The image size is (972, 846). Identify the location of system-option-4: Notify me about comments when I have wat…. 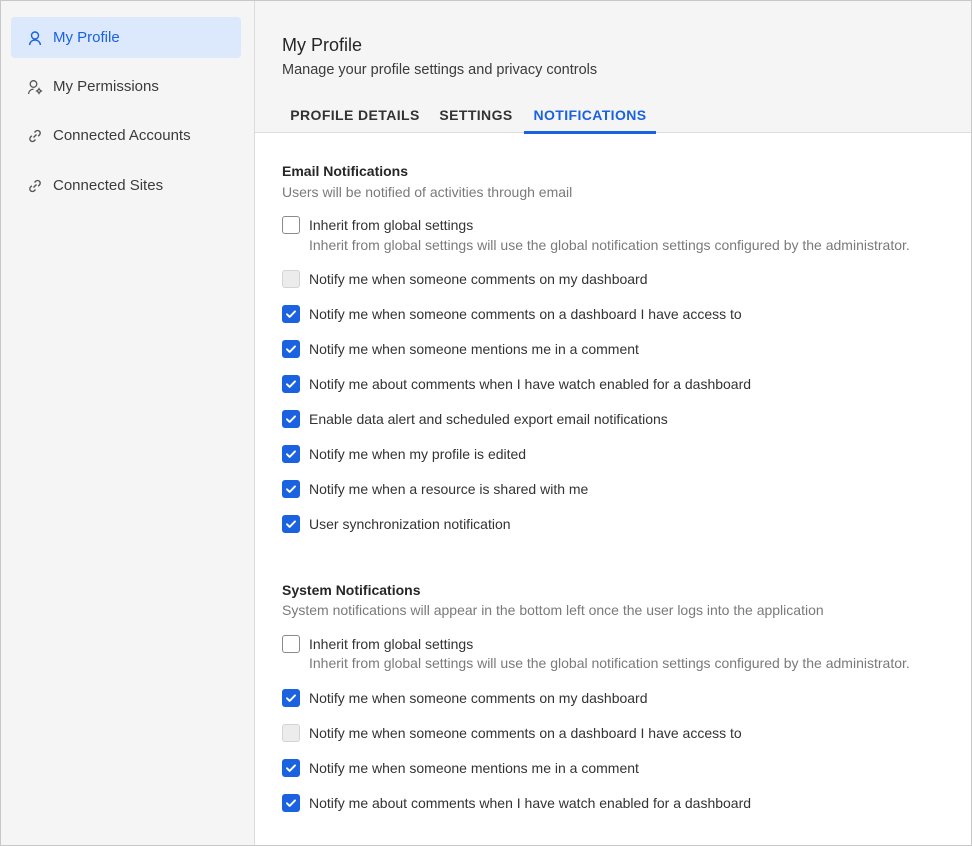
(516, 803).